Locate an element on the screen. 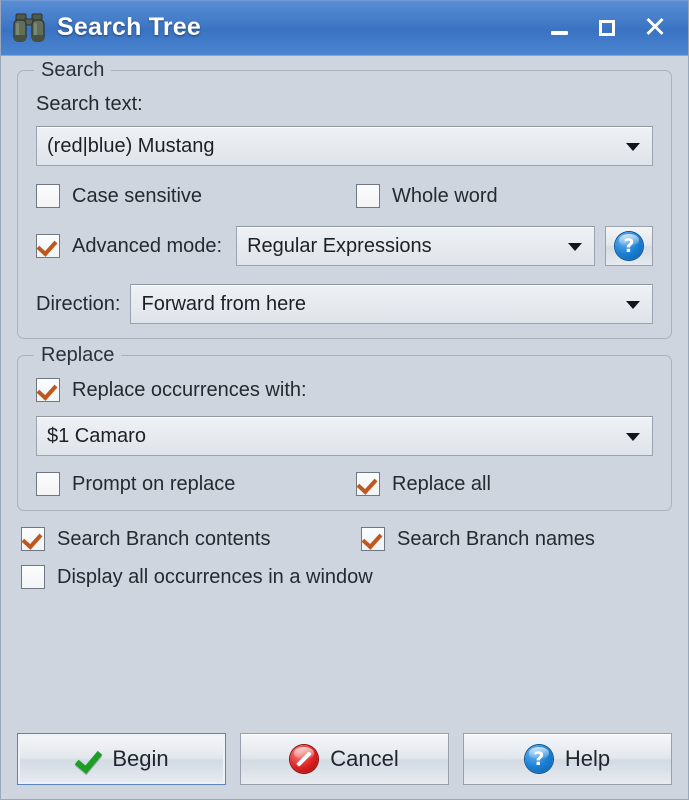  whole-word-checkbox: Whole word is located at coordinates (427, 196).